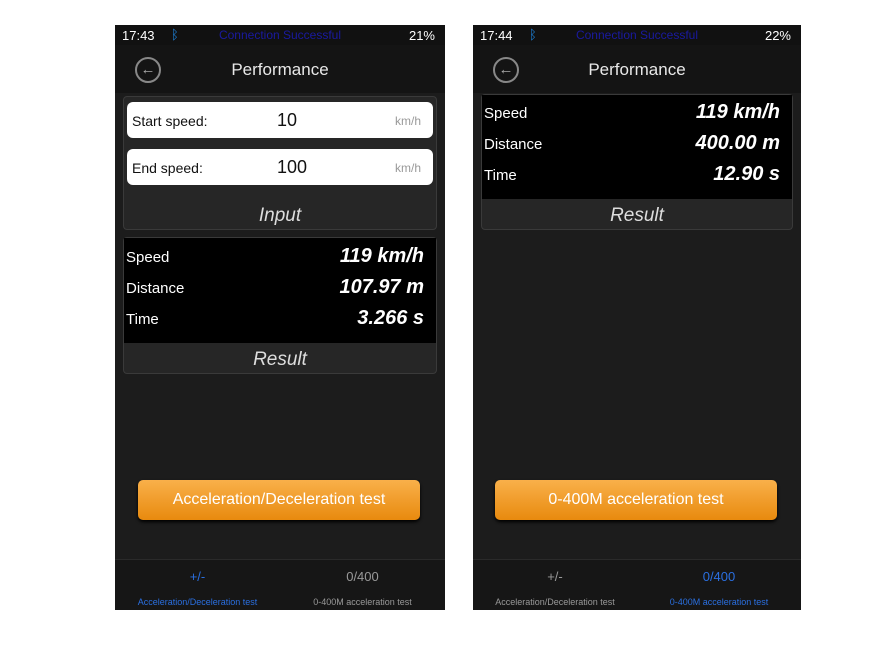  I want to click on result-row-time: Time 3.266 s, so click(280, 319).